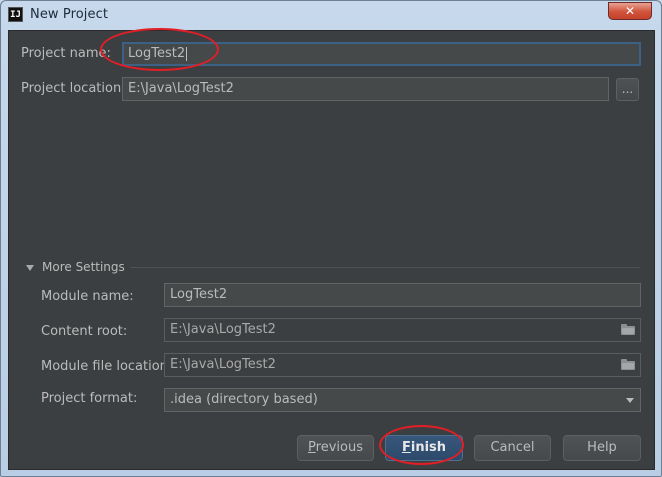  Describe the element at coordinates (66, 53) in the screenshot. I see `project-name-label: Project name:` at that location.